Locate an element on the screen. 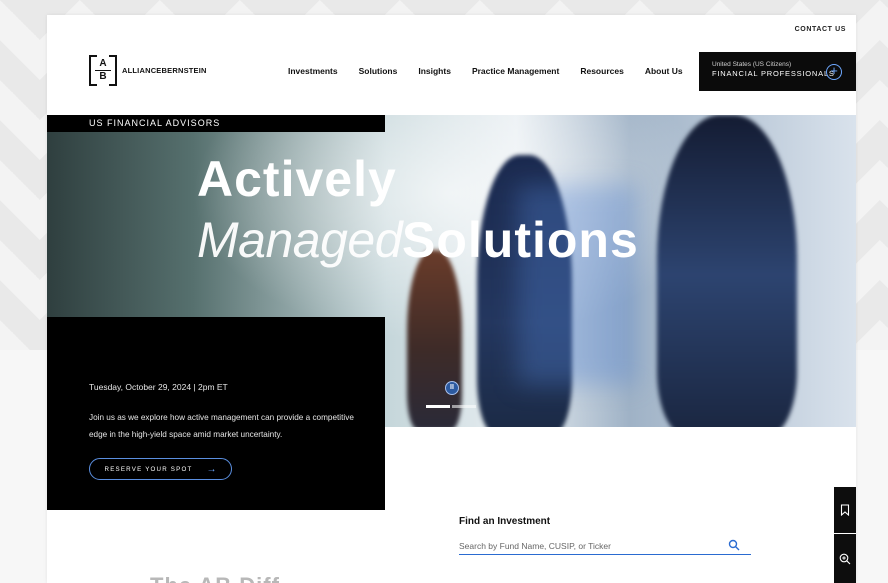 This screenshot has height=583, width=888. nav-about-us: About Us is located at coordinates (664, 71).